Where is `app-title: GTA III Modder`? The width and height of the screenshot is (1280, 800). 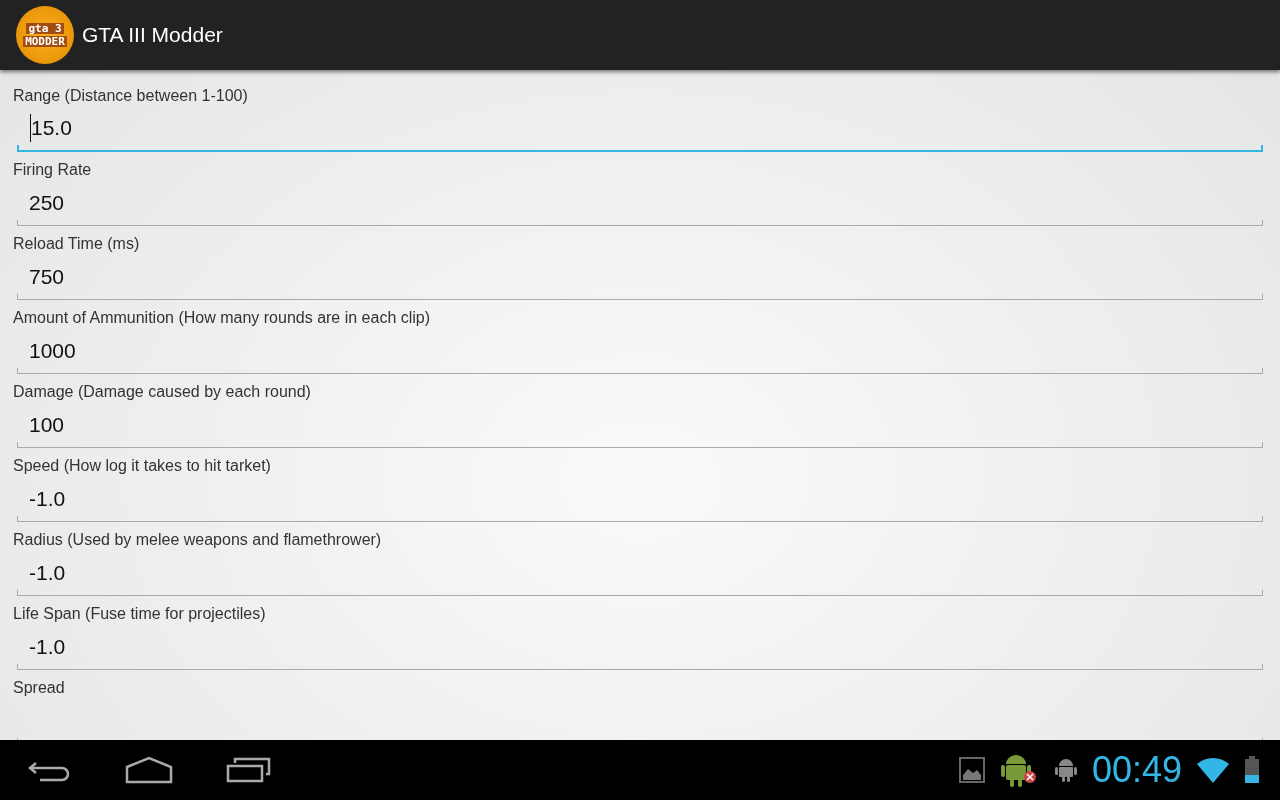
app-title: GTA III Modder is located at coordinates (152, 35).